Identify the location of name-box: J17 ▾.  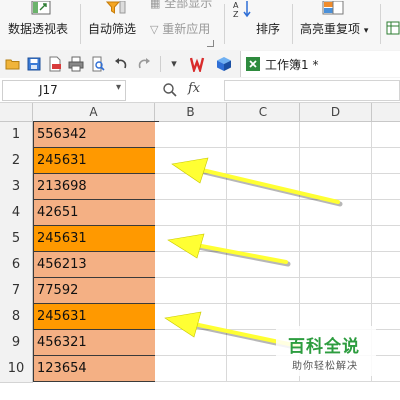
(64, 90).